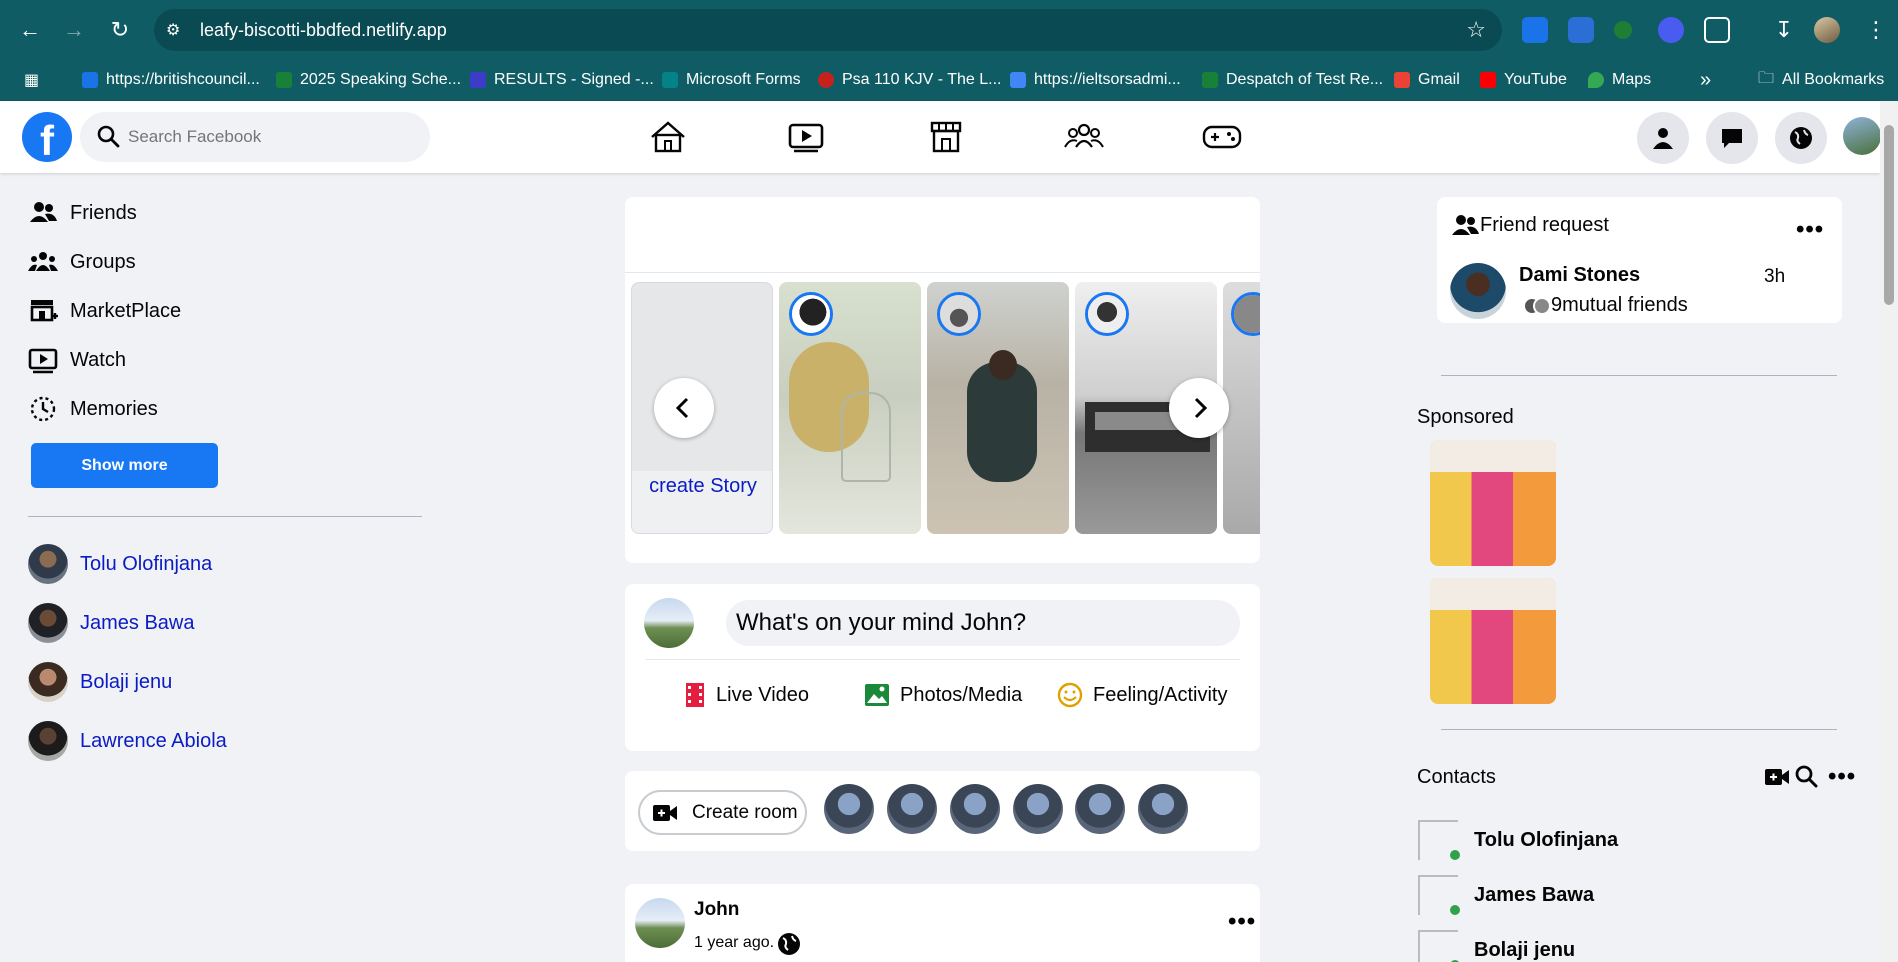 The height and width of the screenshot is (962, 1898). I want to click on forward-icon: →, so click(74, 30).